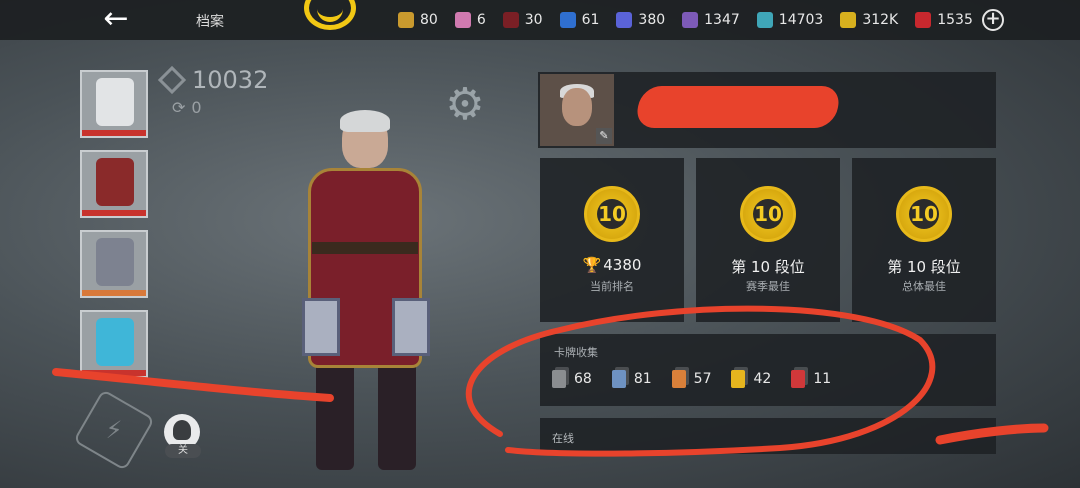 Image resolution: width=1080 pixels, height=488 pixels. I want to click on avatar: ✎, so click(577, 110).